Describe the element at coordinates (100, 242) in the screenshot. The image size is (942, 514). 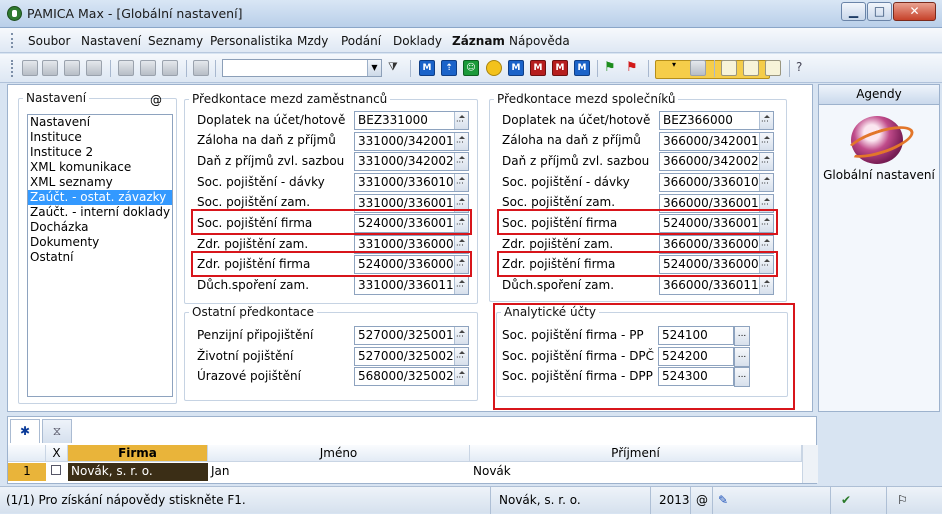
I see `list-item: Dokumenty` at that location.